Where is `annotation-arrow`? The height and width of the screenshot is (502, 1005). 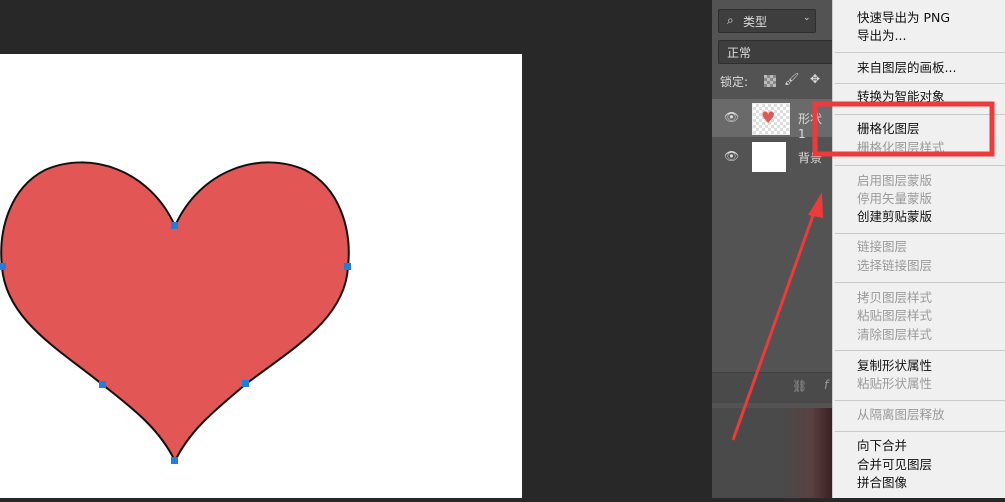 annotation-arrow is located at coordinates (774, 325).